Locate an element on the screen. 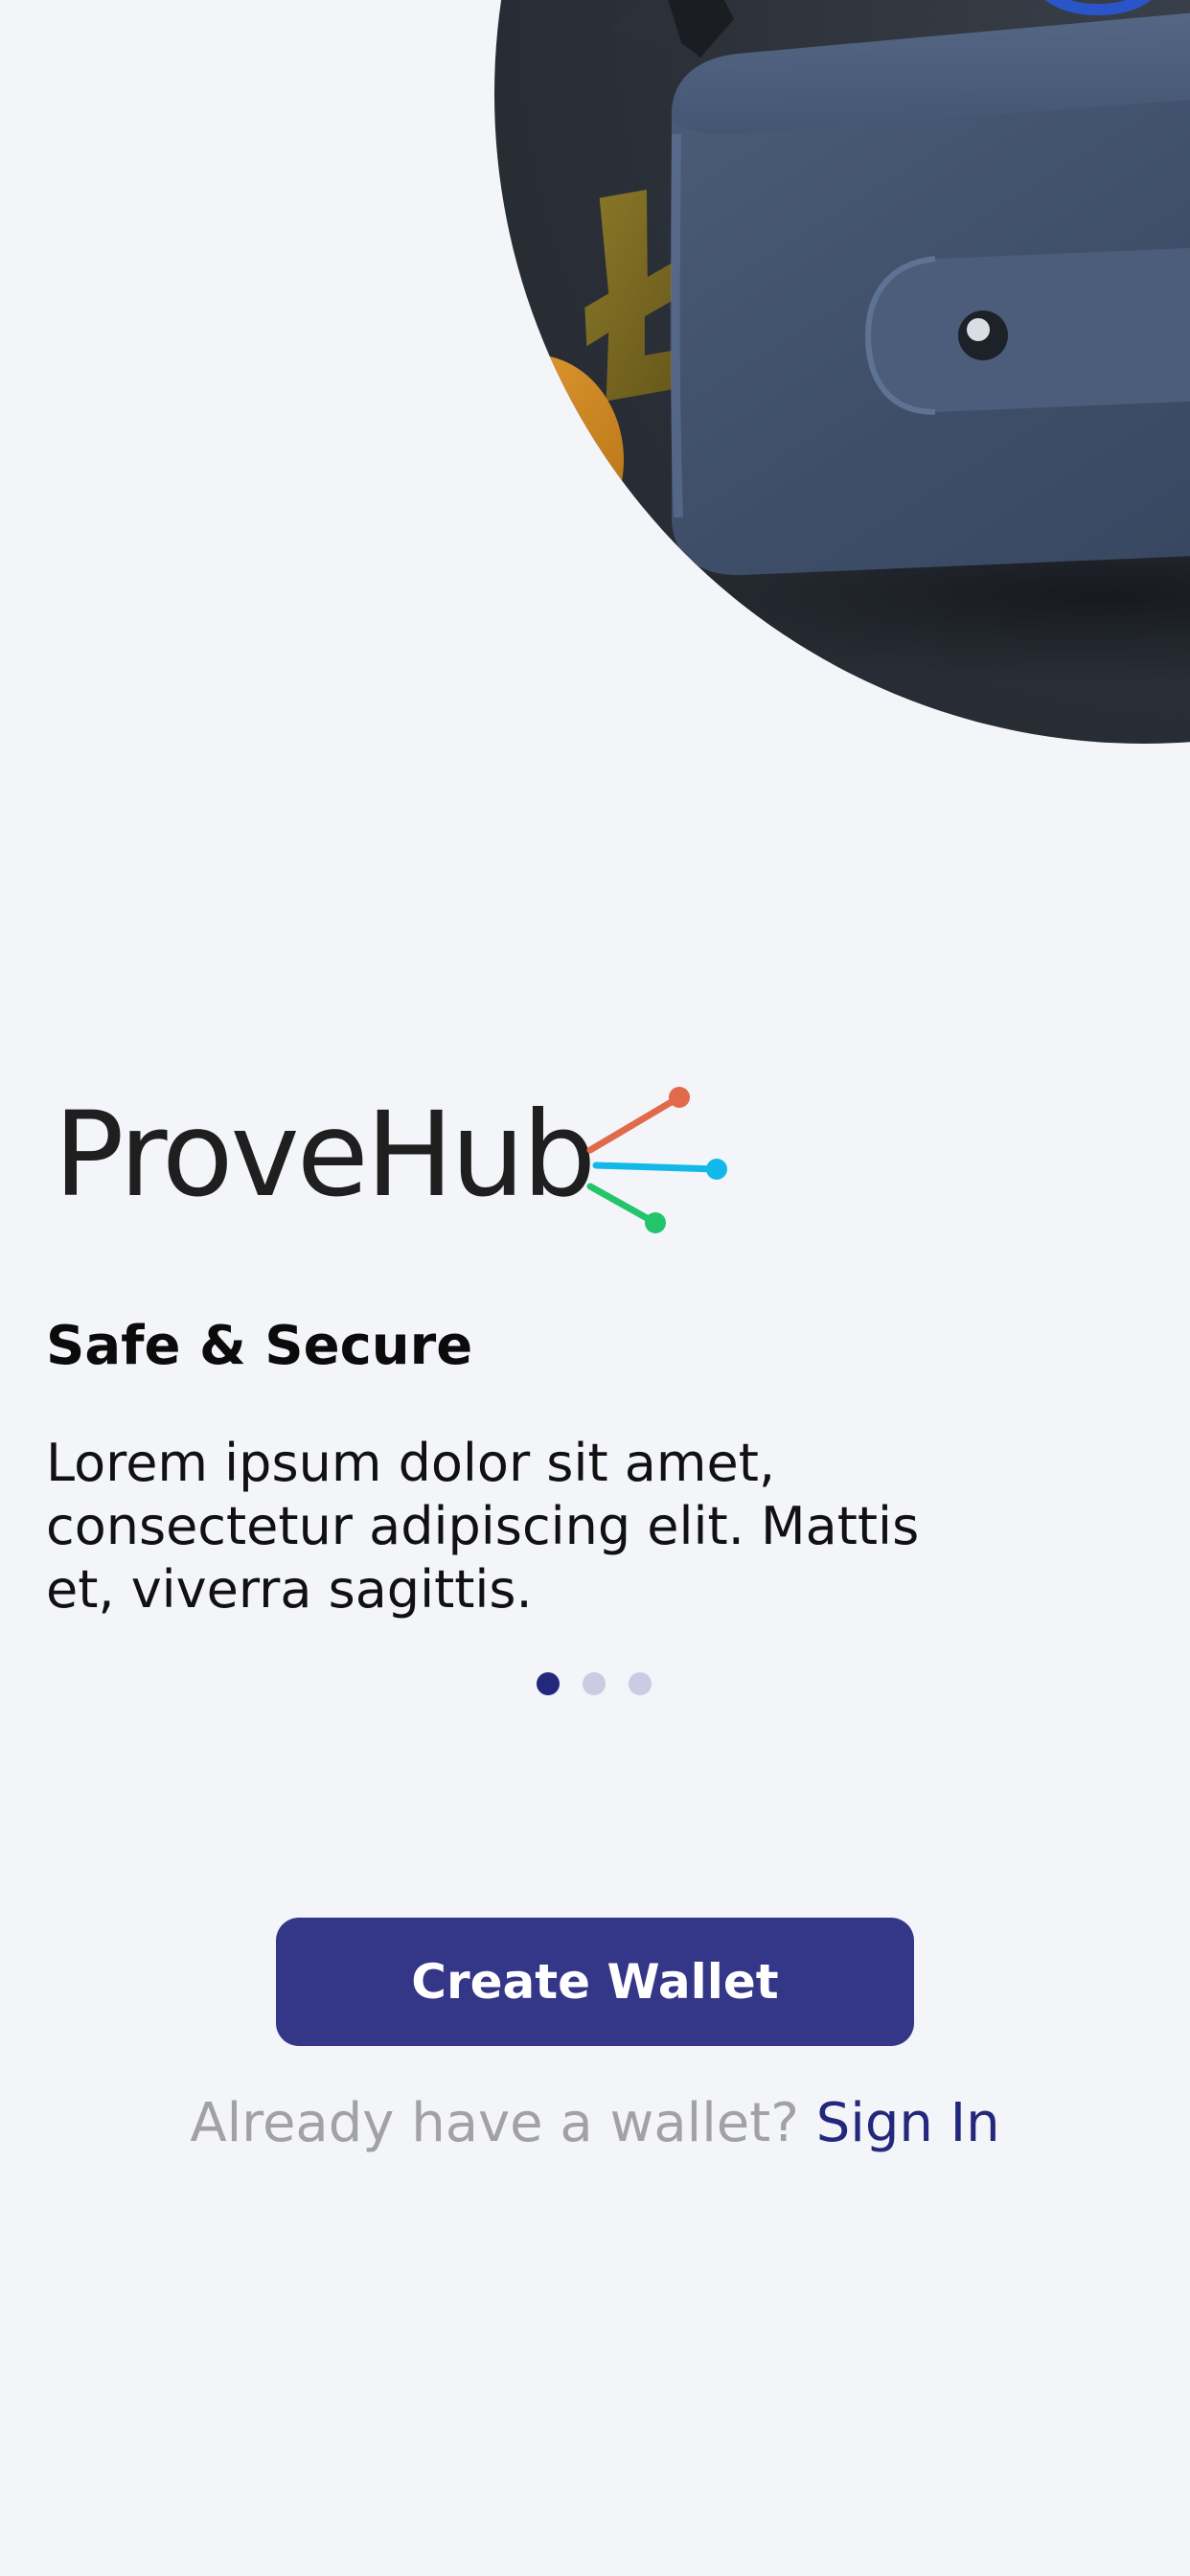 This screenshot has width=1190, height=2576. brand-logo: ProveHub is located at coordinates (390, 1164).